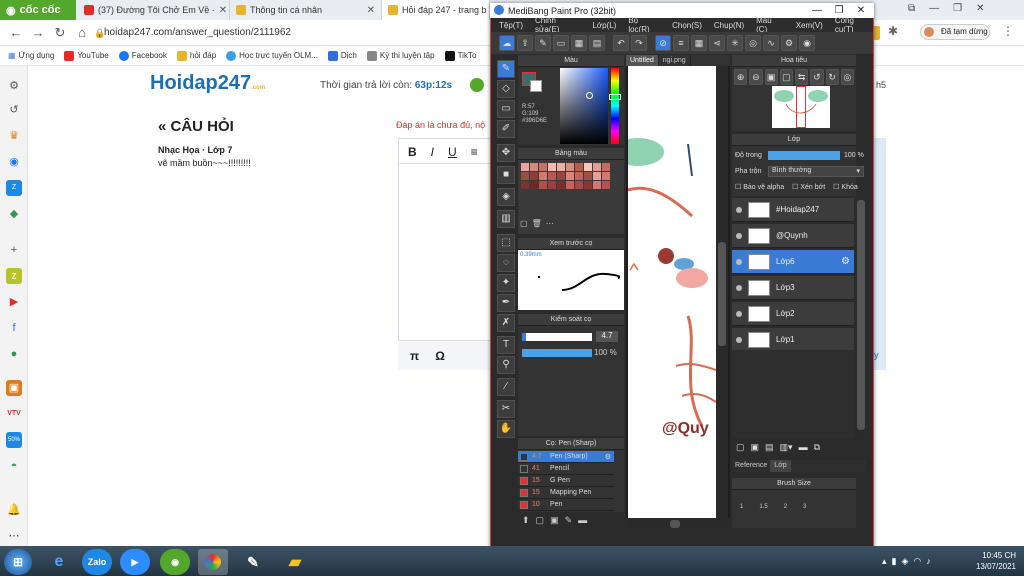 Image resolution: width=1024 pixels, height=576 pixels. Describe the element at coordinates (566, 493) in the screenshot. I see `brush-item: 15 Mapping Pen` at that location.